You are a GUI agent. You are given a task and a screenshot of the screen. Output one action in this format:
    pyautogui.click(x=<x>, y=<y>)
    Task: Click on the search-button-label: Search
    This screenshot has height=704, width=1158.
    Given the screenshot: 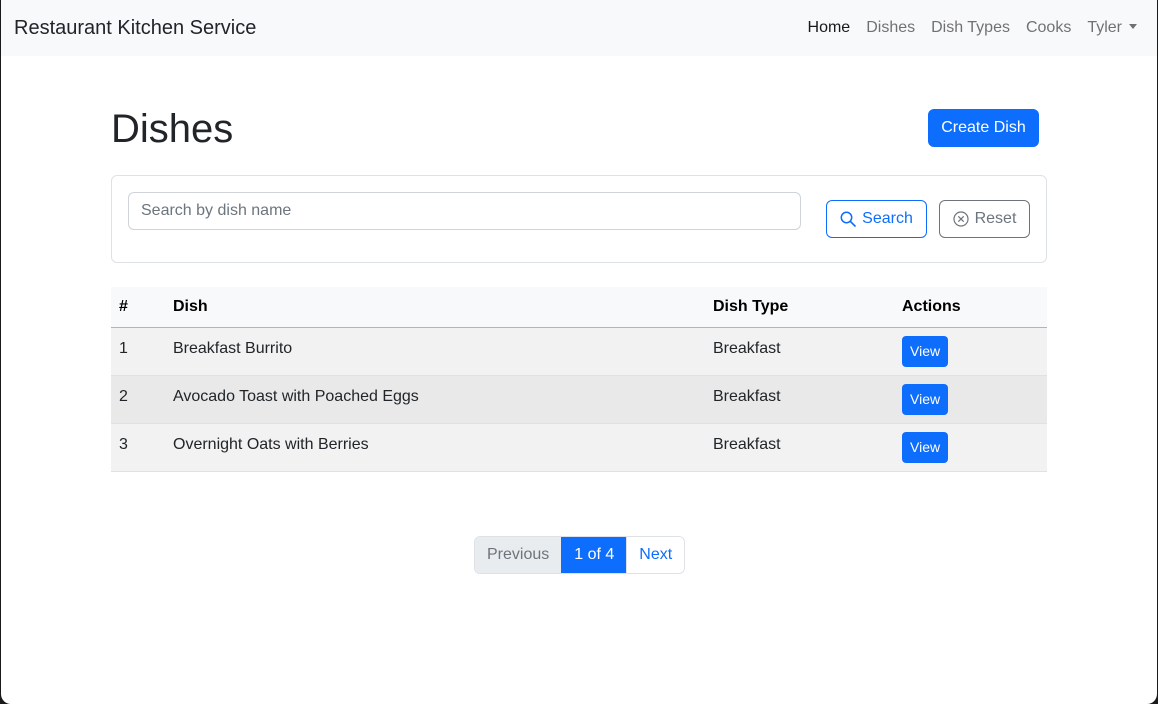 What is the action you would take?
    pyautogui.click(x=887, y=218)
    